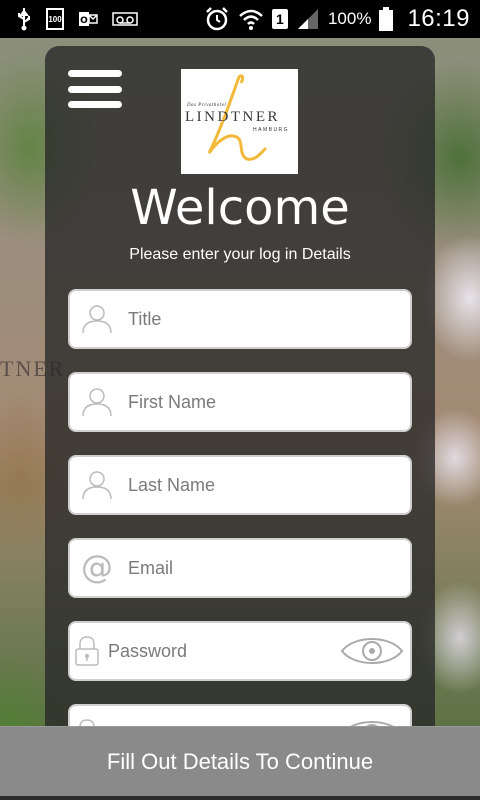 The height and width of the screenshot is (800, 480). I want to click on password-field, so click(240, 651).